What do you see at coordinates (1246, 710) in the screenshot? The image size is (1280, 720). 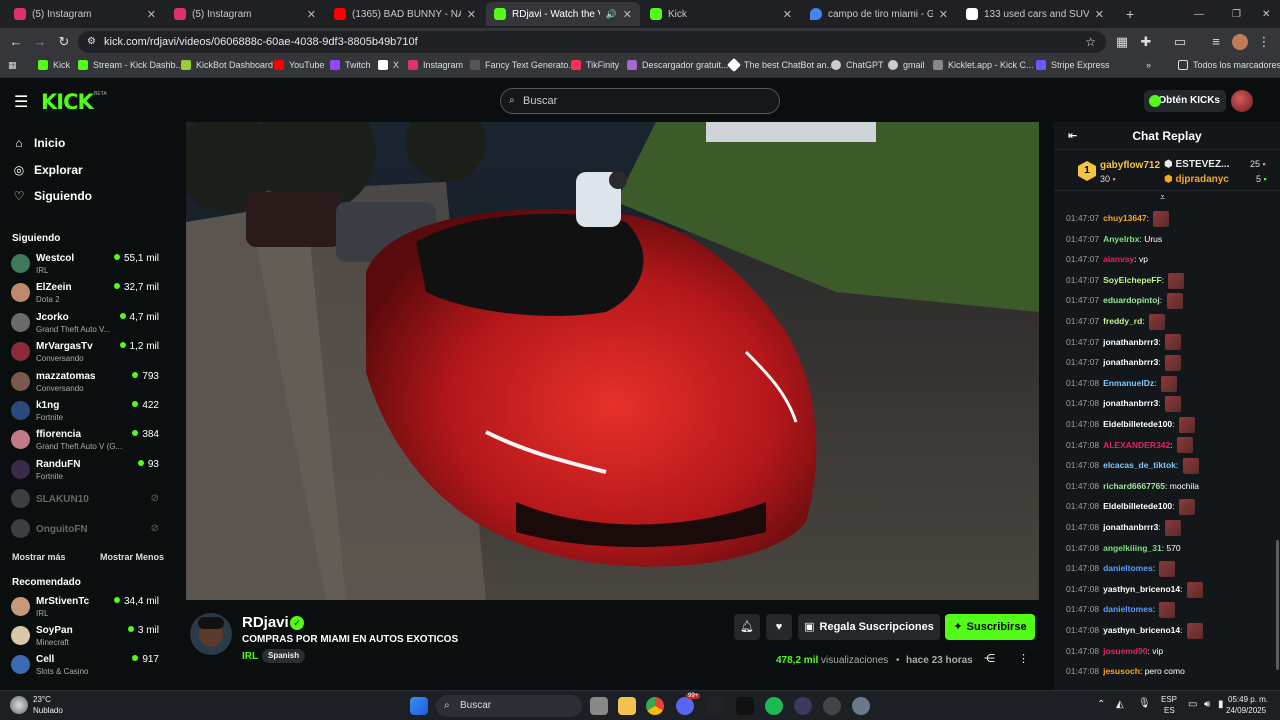 I see `clock-date: 24/09/2025` at bounding box center [1246, 710].